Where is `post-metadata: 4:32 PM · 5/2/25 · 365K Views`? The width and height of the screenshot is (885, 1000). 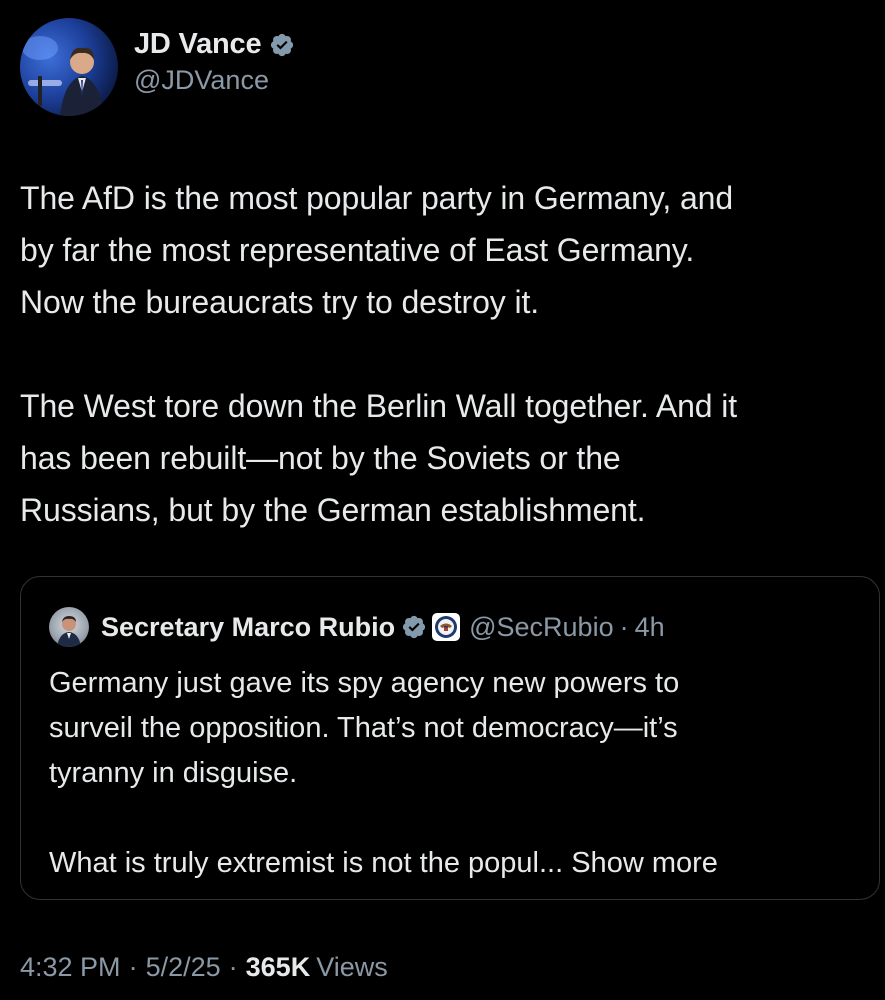 post-metadata: 4:32 PM · 5/2/25 · 365K Views is located at coordinates (204, 967).